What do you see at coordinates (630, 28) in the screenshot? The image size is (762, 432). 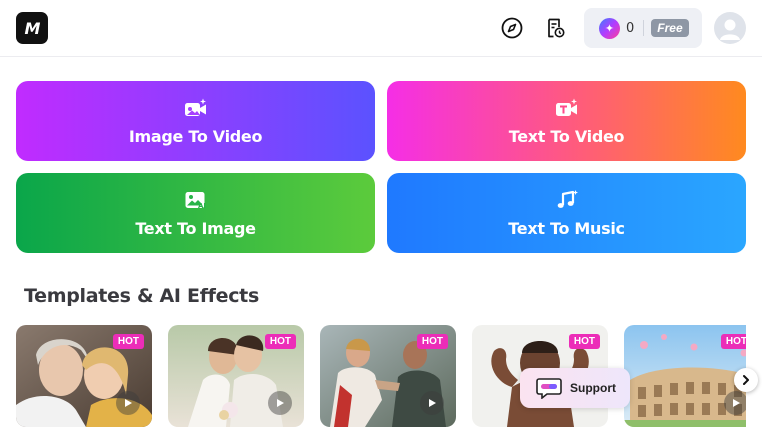 I see `credit-count: 0` at bounding box center [630, 28].